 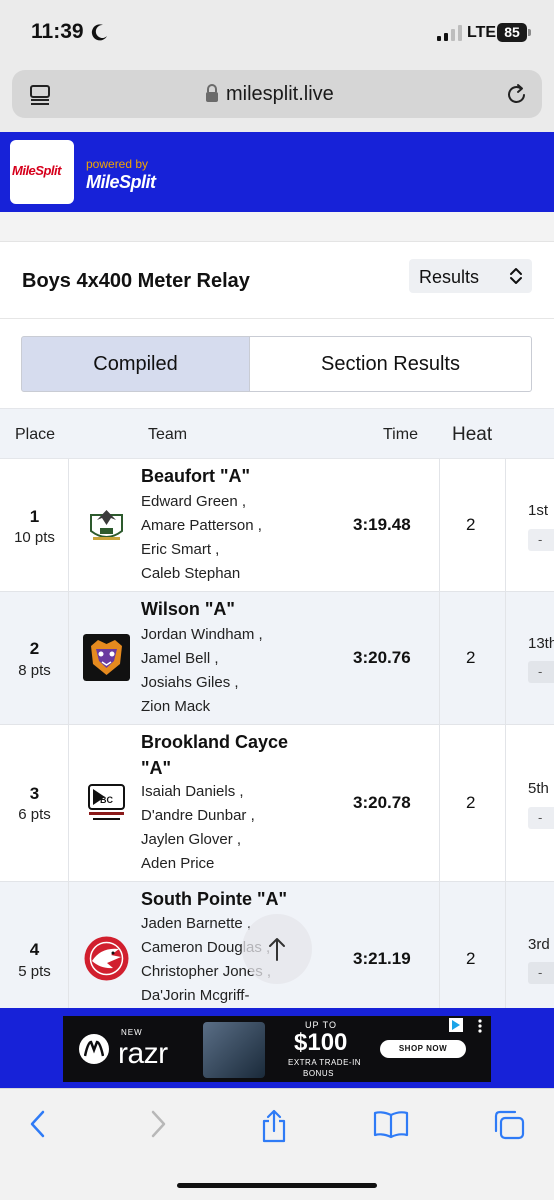 I want to click on ad-shop-now-button: SHOP NOW, so click(x=423, y=1049).